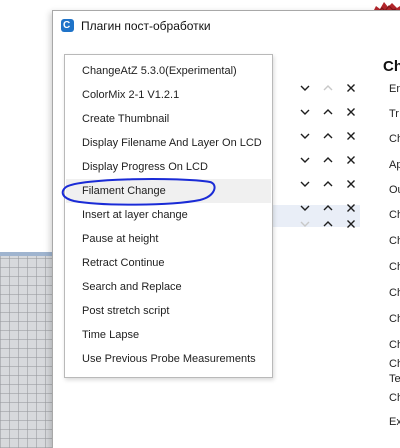 The height and width of the screenshot is (448, 400). What do you see at coordinates (394, 89) in the screenshot?
I see `setting-label: En` at bounding box center [394, 89].